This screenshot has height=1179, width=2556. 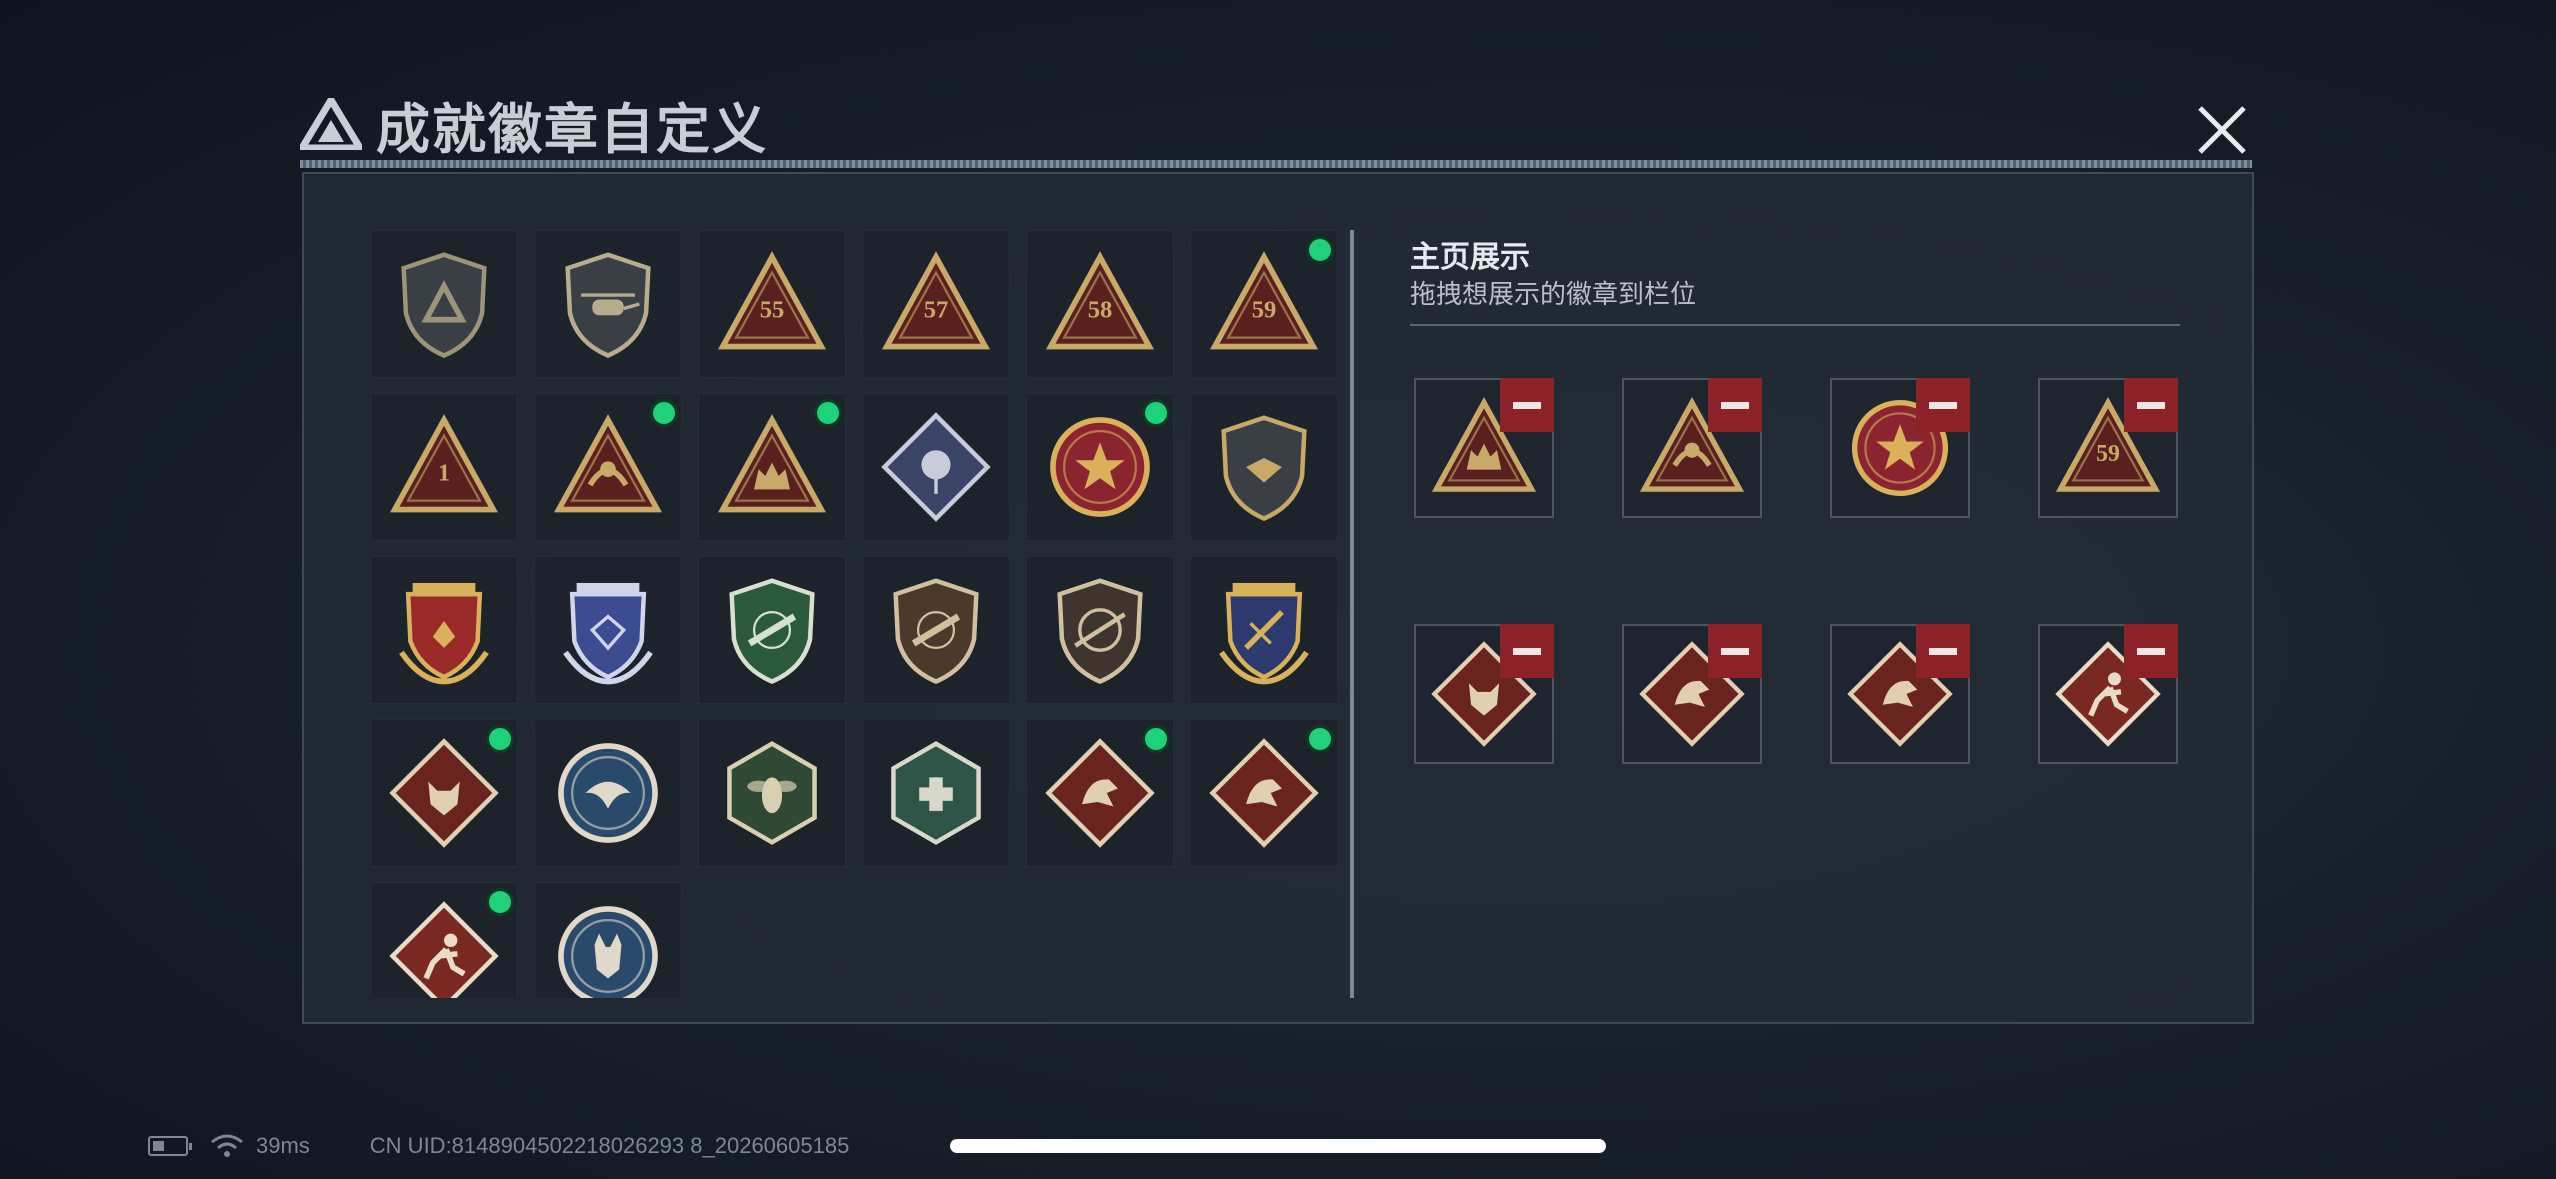 I want to click on badge-dragon-b-tile, so click(x=1264, y=793).